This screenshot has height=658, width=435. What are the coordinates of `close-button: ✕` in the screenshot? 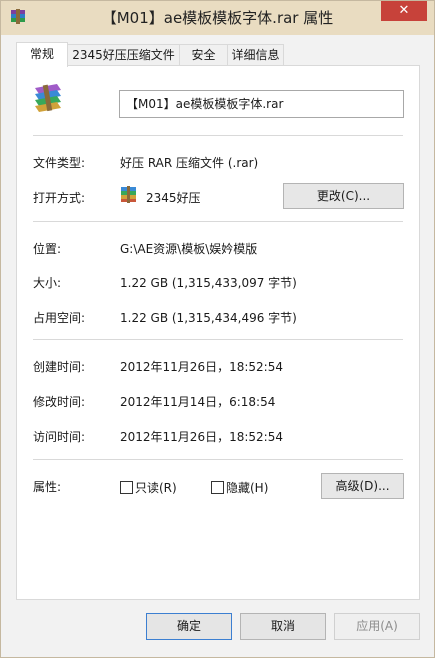 It's located at (404, 11).